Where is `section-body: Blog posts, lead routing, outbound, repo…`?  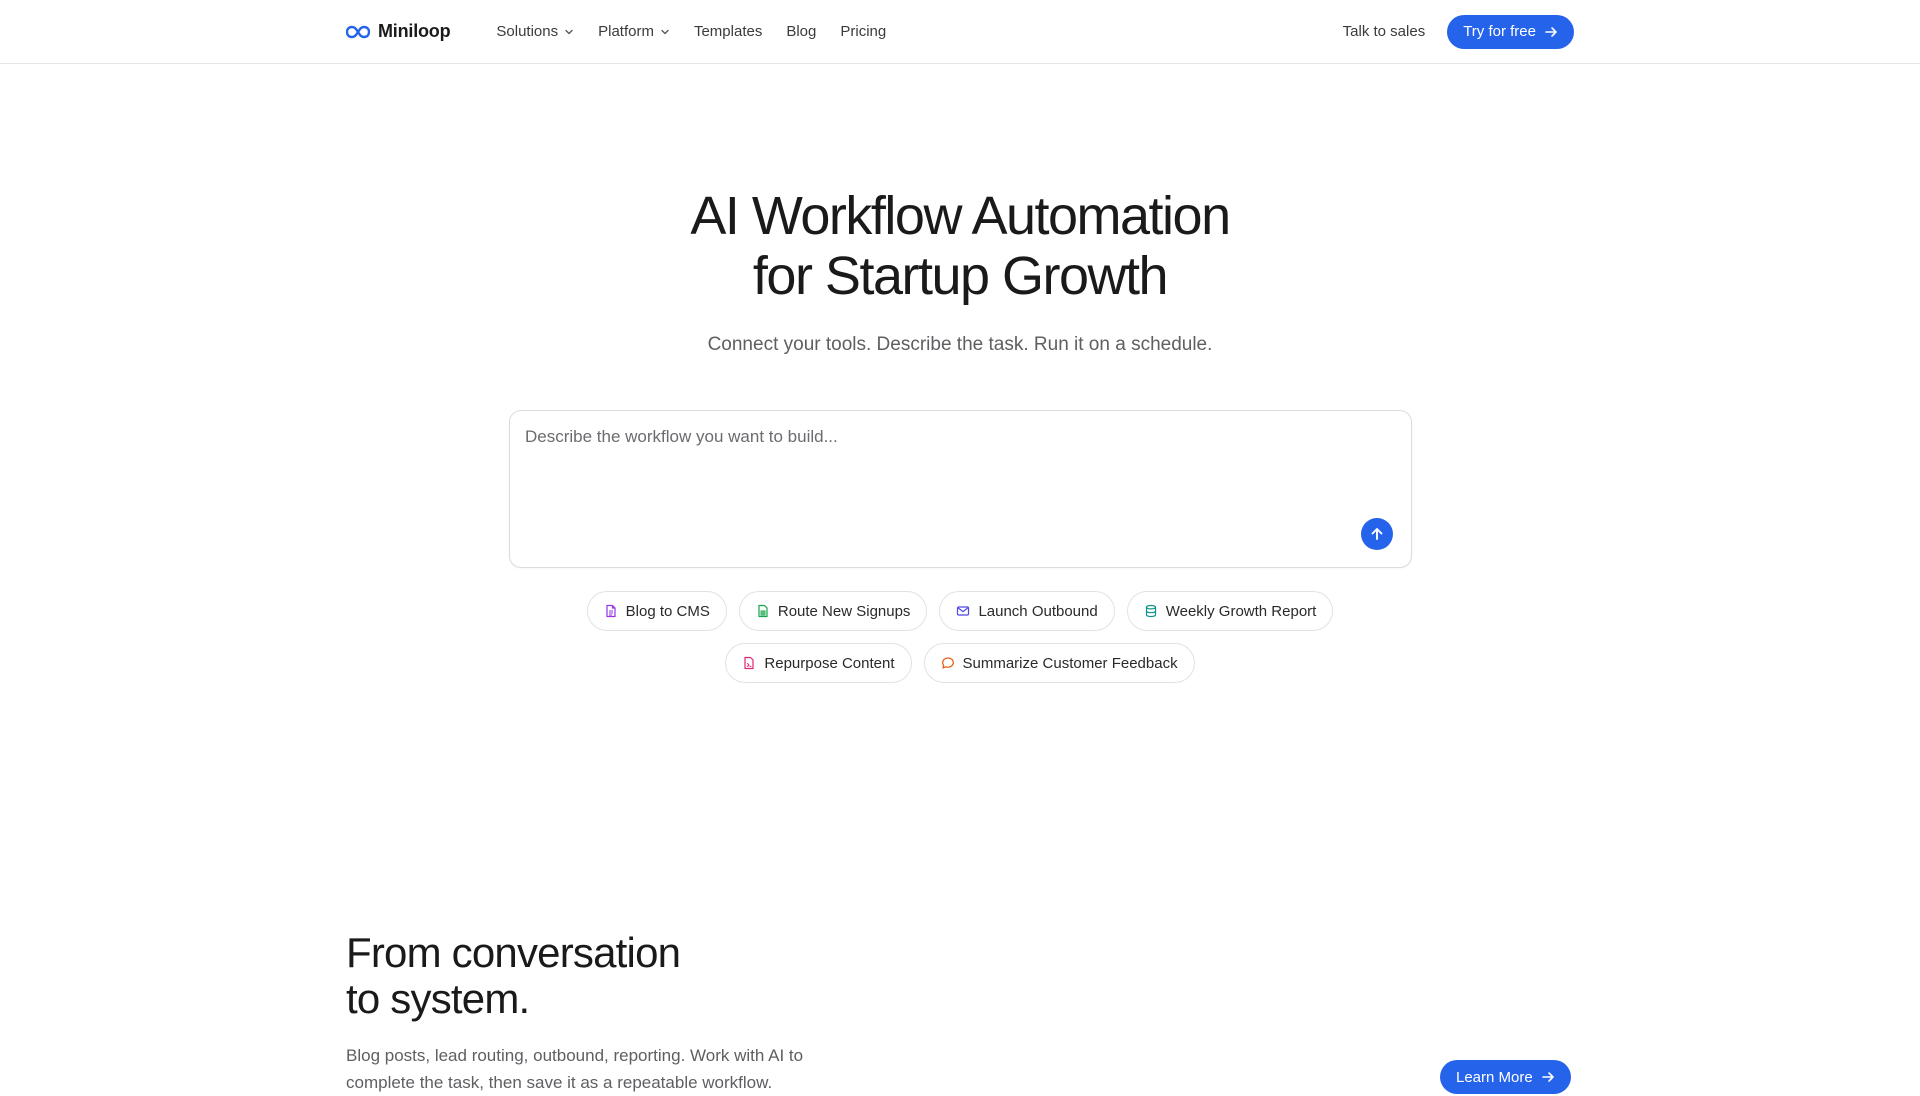
section-body: Blog posts, lead routing, outbound, repo… is located at coordinates (575, 1069).